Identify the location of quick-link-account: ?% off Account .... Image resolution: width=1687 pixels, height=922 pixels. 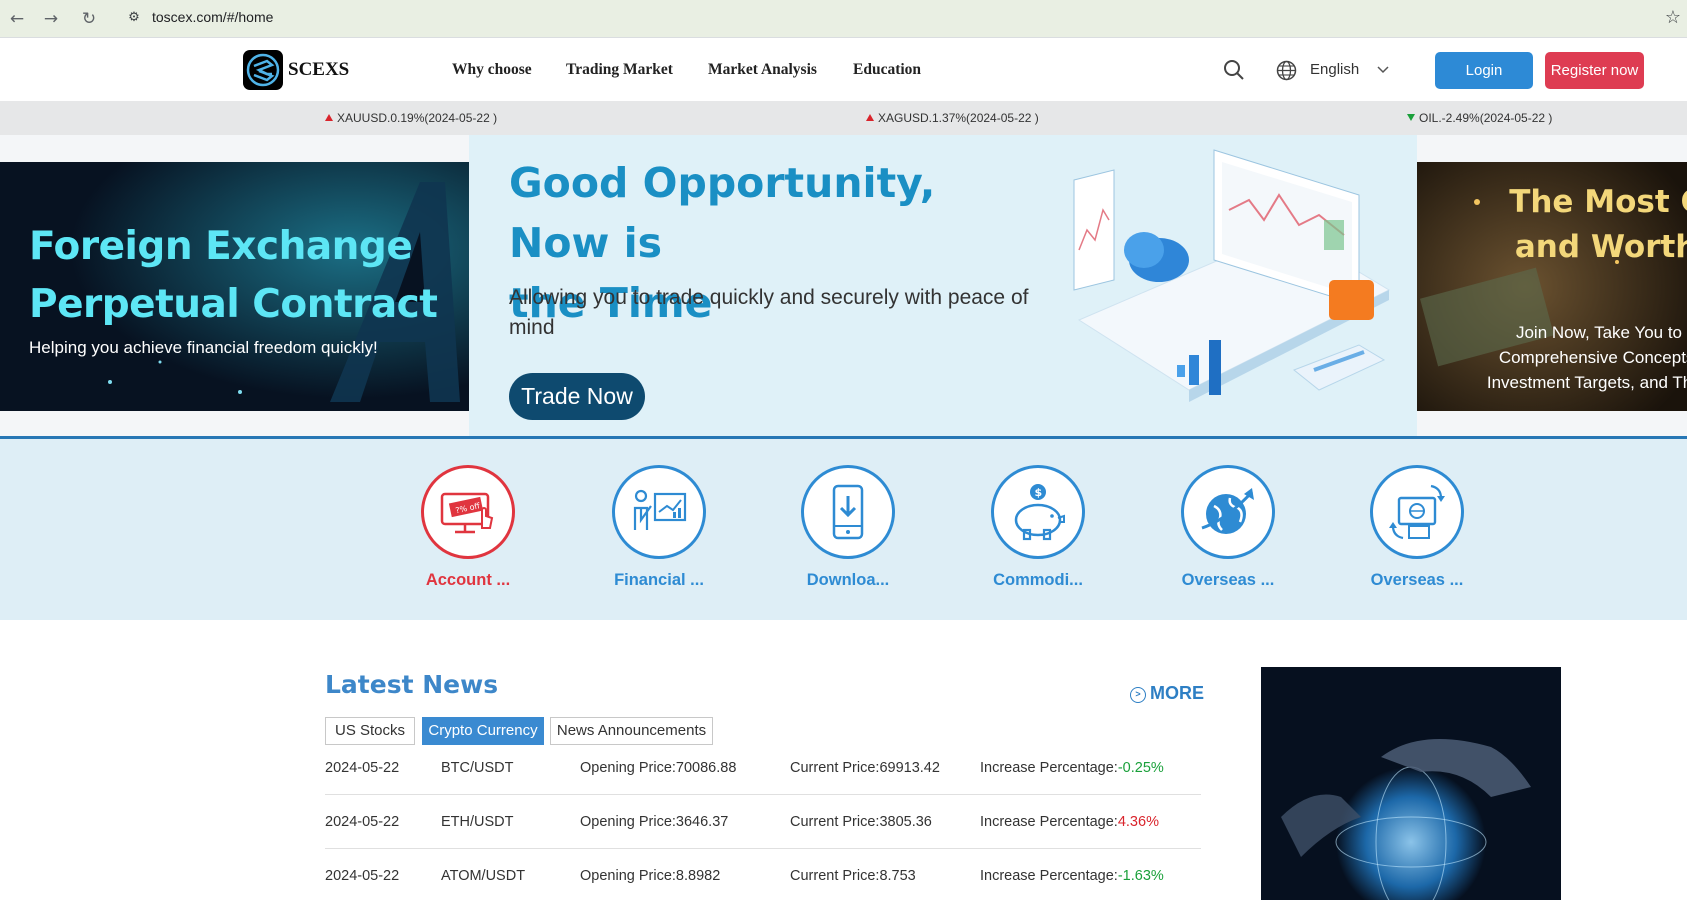
(468, 527).